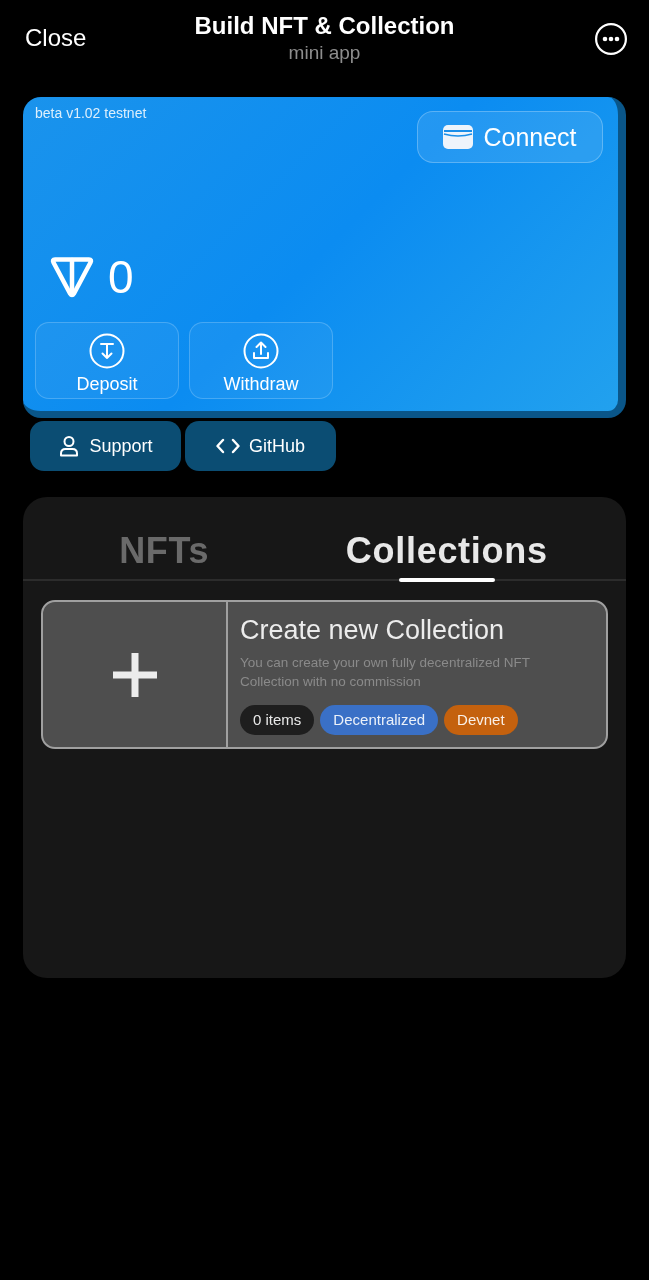  What do you see at coordinates (228, 446) in the screenshot?
I see `code-icon` at bounding box center [228, 446].